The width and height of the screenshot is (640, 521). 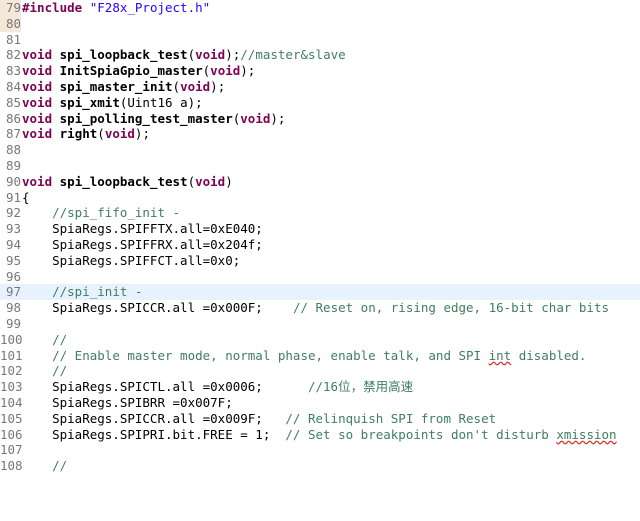 What do you see at coordinates (13, 150) in the screenshot?
I see `line-number: 88` at bounding box center [13, 150].